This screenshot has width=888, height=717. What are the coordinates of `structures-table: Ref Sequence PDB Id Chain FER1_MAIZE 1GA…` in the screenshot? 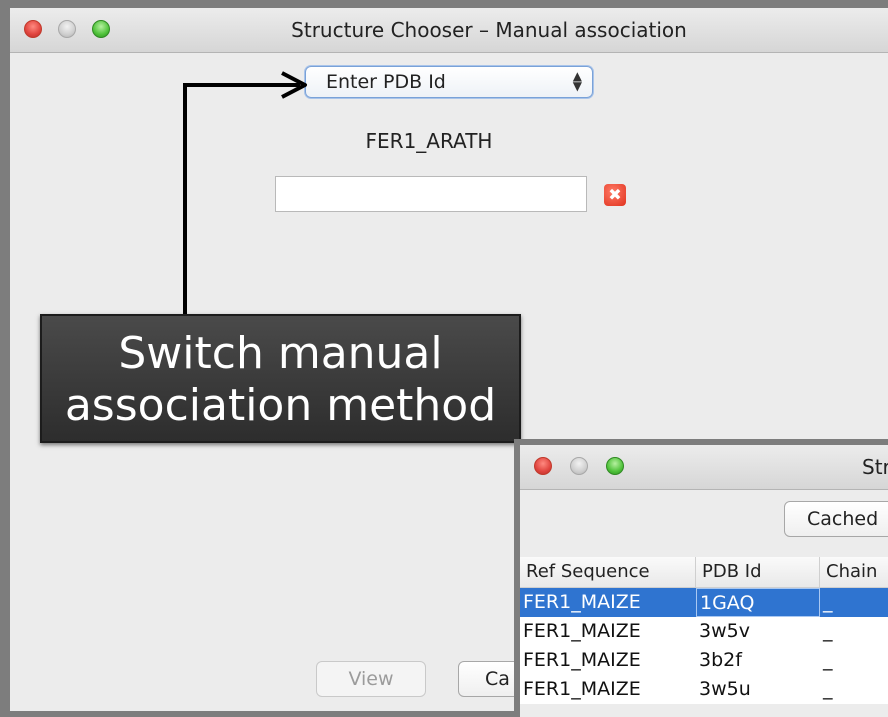 It's located at (704, 630).